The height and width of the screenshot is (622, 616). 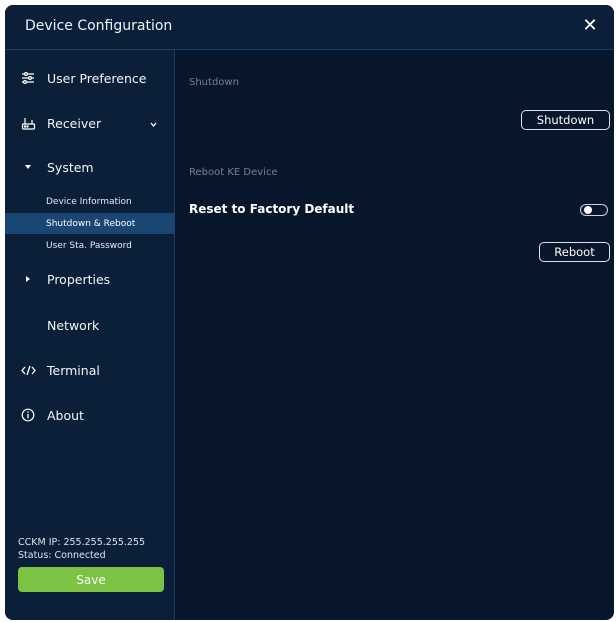 What do you see at coordinates (272, 209) in the screenshot?
I see `factory-reset-label: Reset to Factory Default` at bounding box center [272, 209].